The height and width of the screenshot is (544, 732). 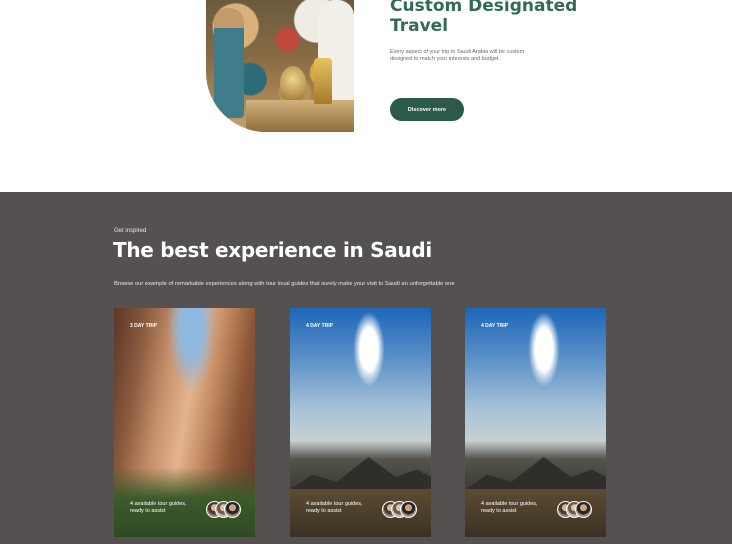 What do you see at coordinates (272, 250) in the screenshot?
I see `section-title: The best experience in Saudi` at bounding box center [272, 250].